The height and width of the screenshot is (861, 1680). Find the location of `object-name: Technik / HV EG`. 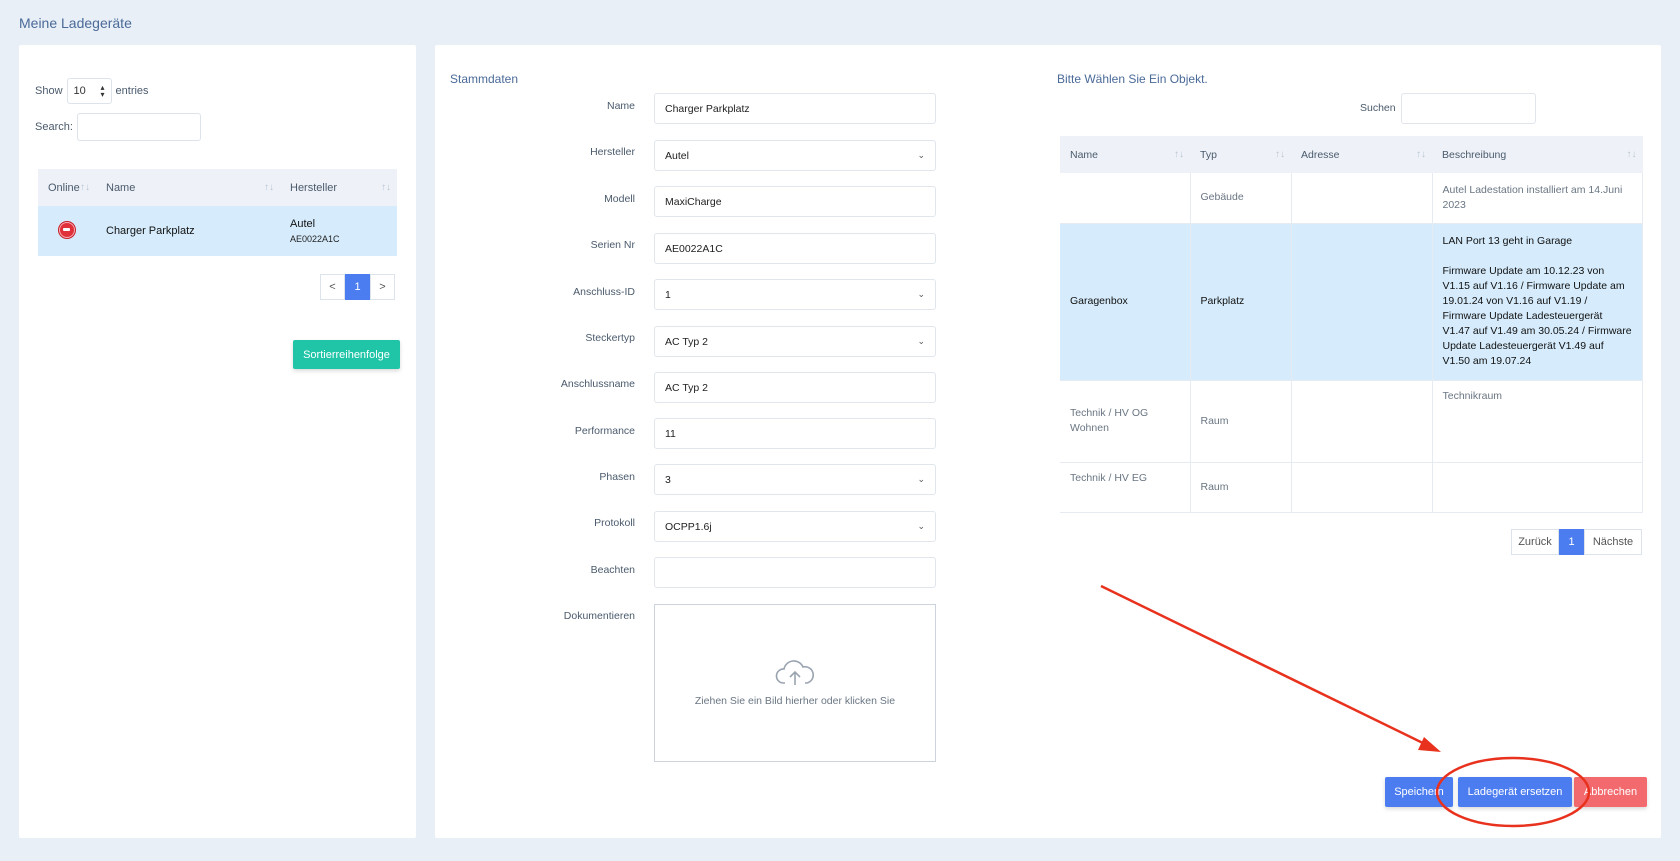

object-name: Technik / HV EG is located at coordinates (1125, 487).